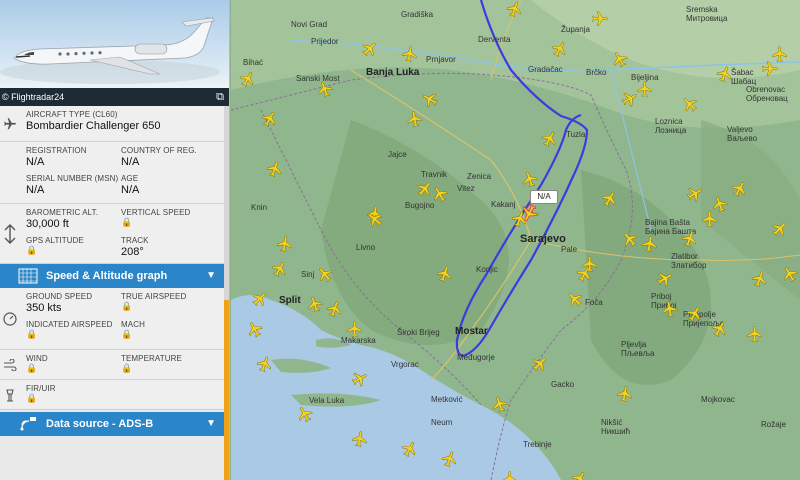 The height and width of the screenshot is (480, 800). I want to click on city-pale: Pale, so click(569, 249).